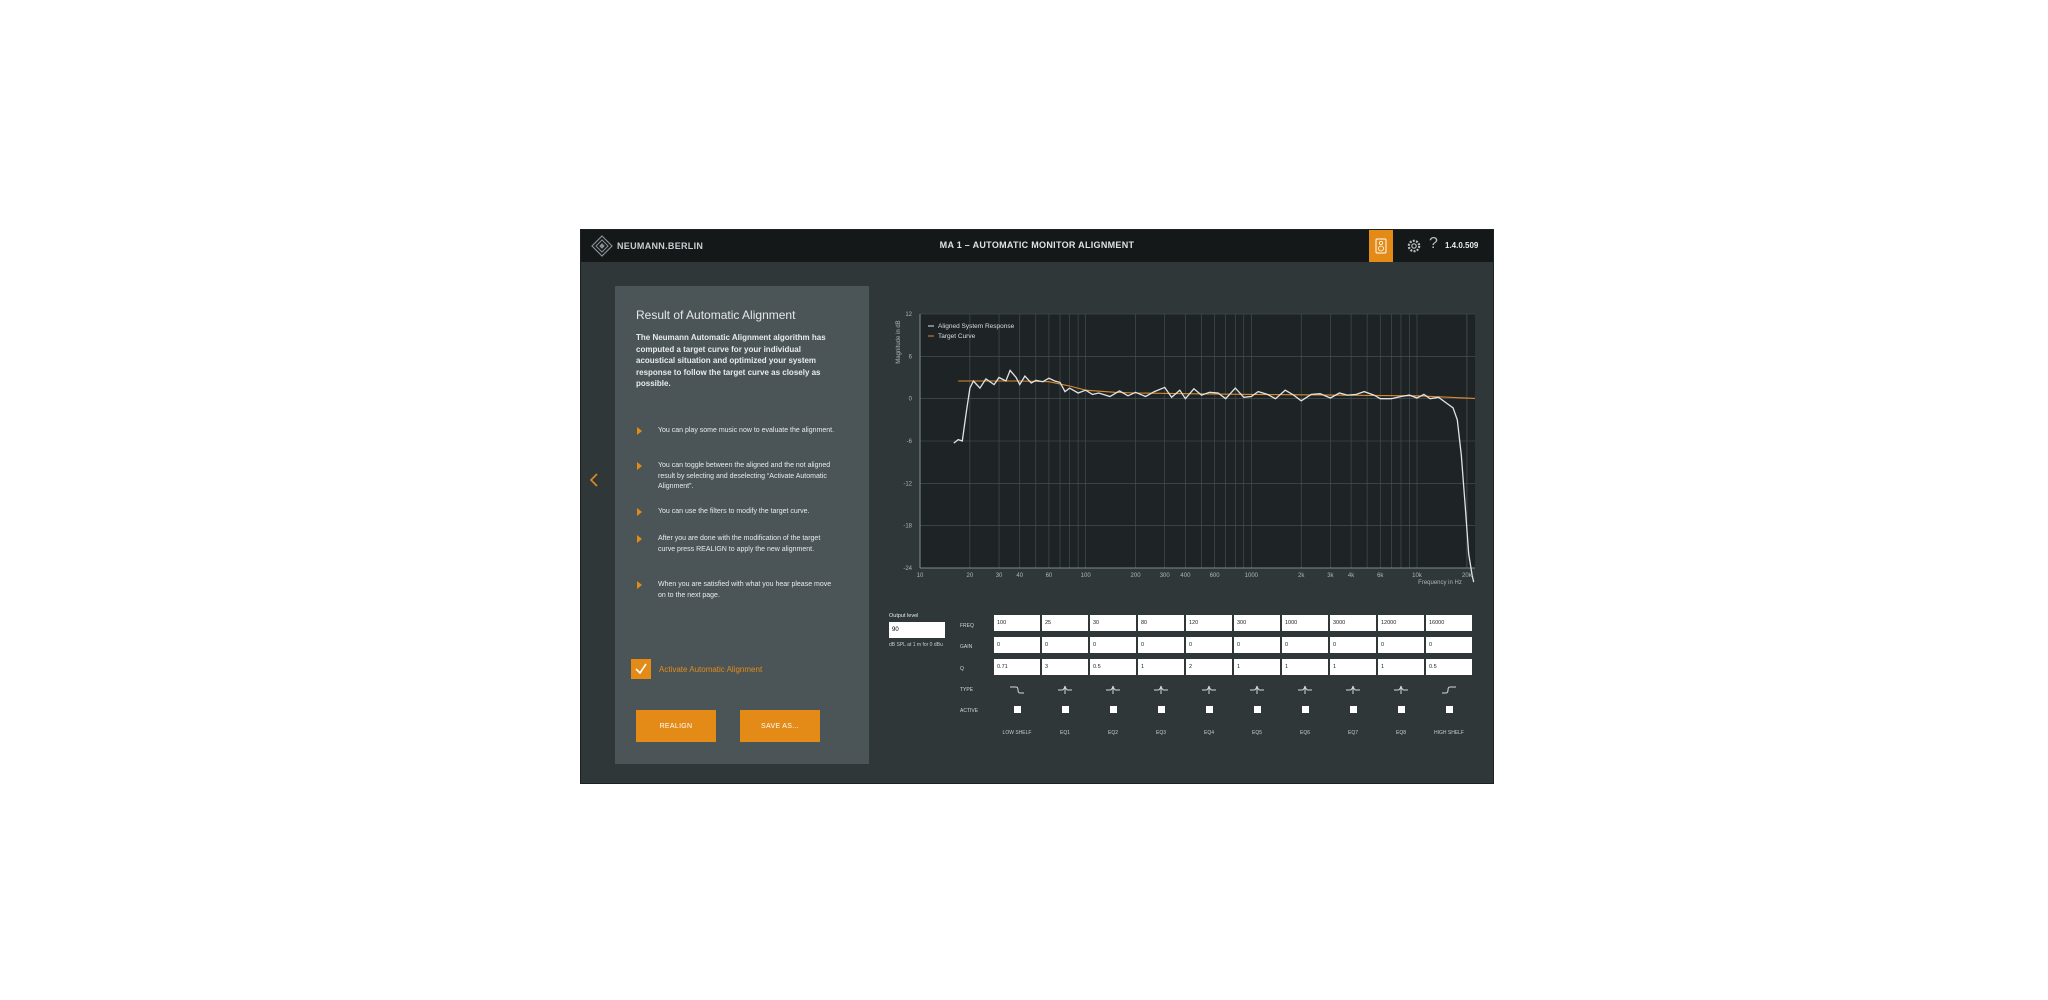 The height and width of the screenshot is (1000, 2048). Describe the element at coordinates (962, 669) in the screenshot. I see `row-label-q: Q` at that location.